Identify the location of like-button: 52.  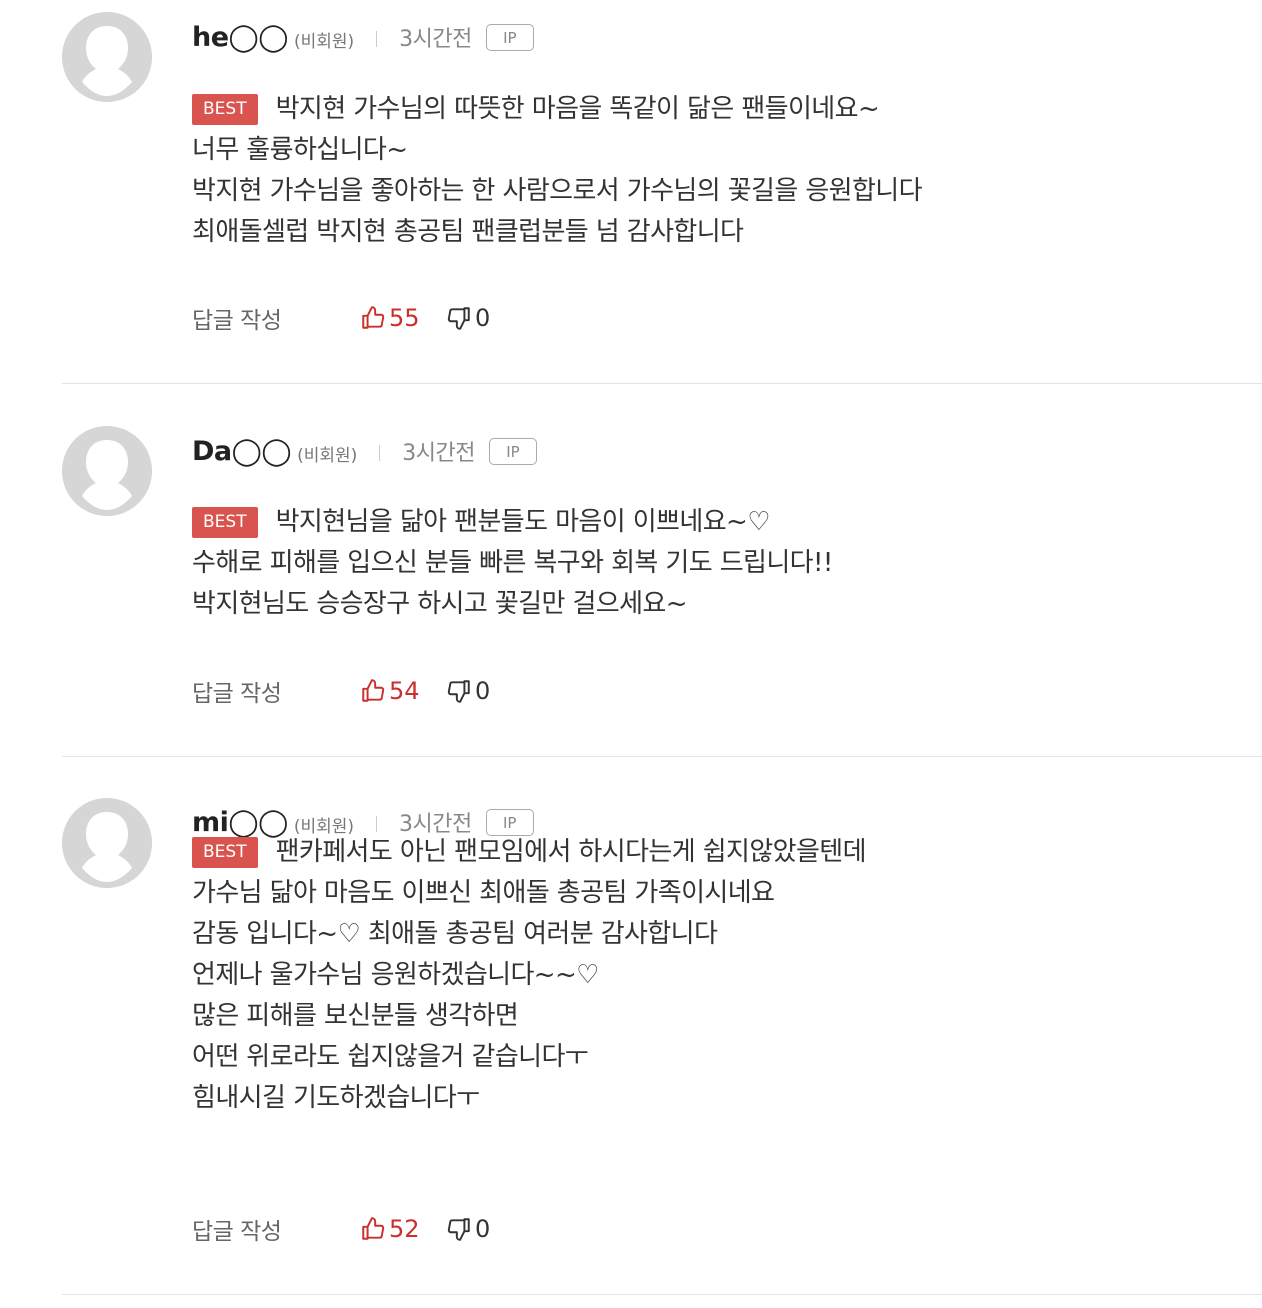
(403, 1229).